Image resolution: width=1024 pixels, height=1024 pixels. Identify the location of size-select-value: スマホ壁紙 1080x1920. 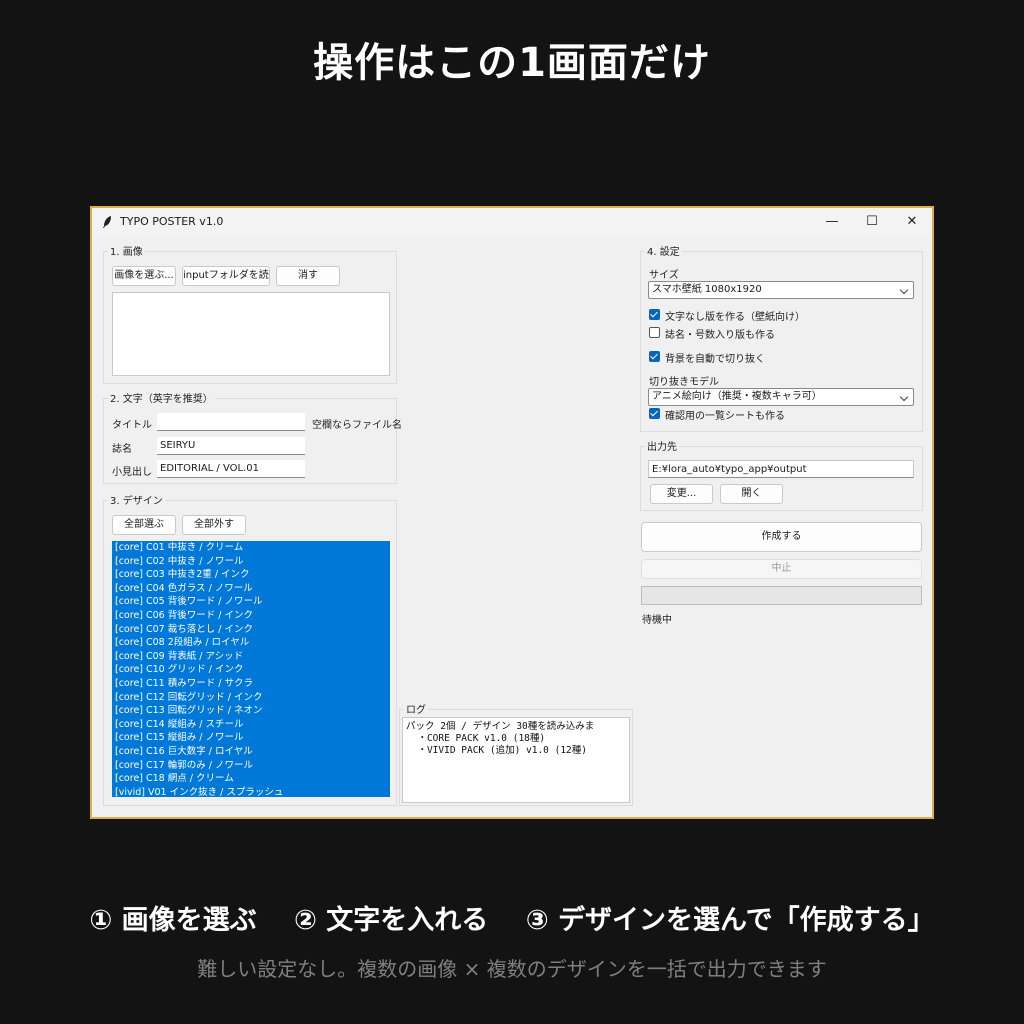
(707, 289).